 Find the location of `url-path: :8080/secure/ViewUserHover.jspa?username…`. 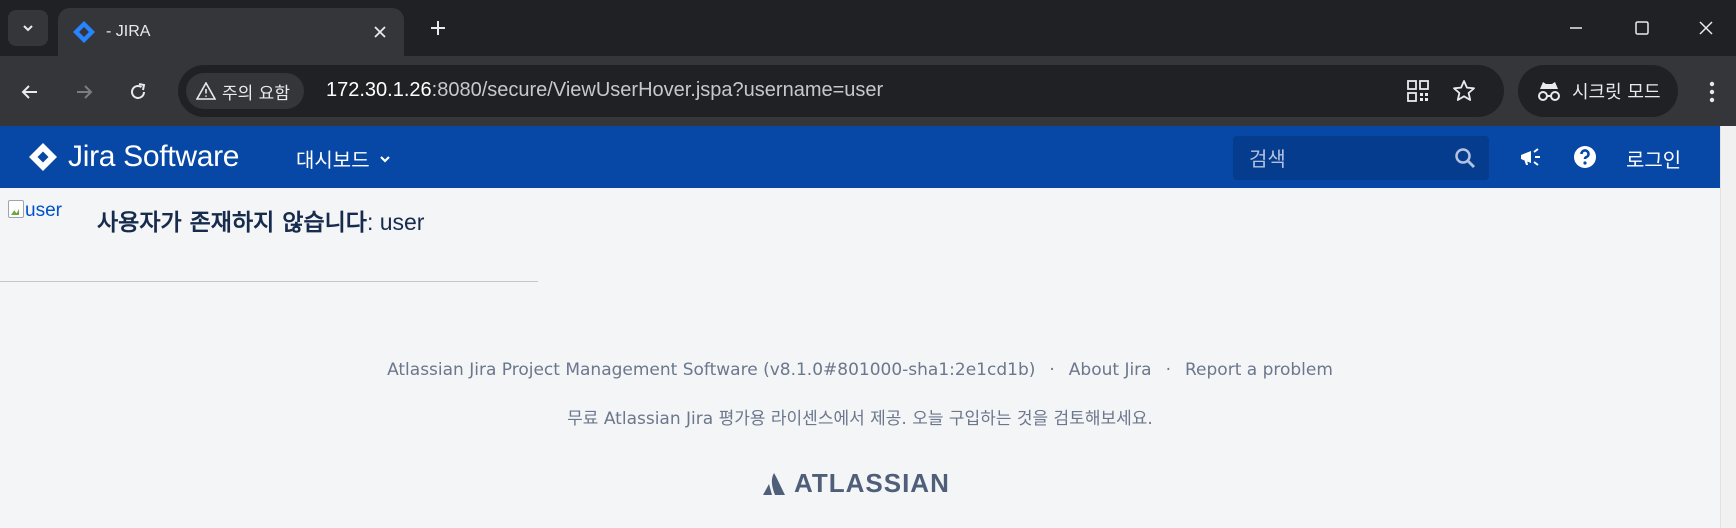

url-path: :8080/secure/ViewUserHover.jspa?username… is located at coordinates (657, 90).